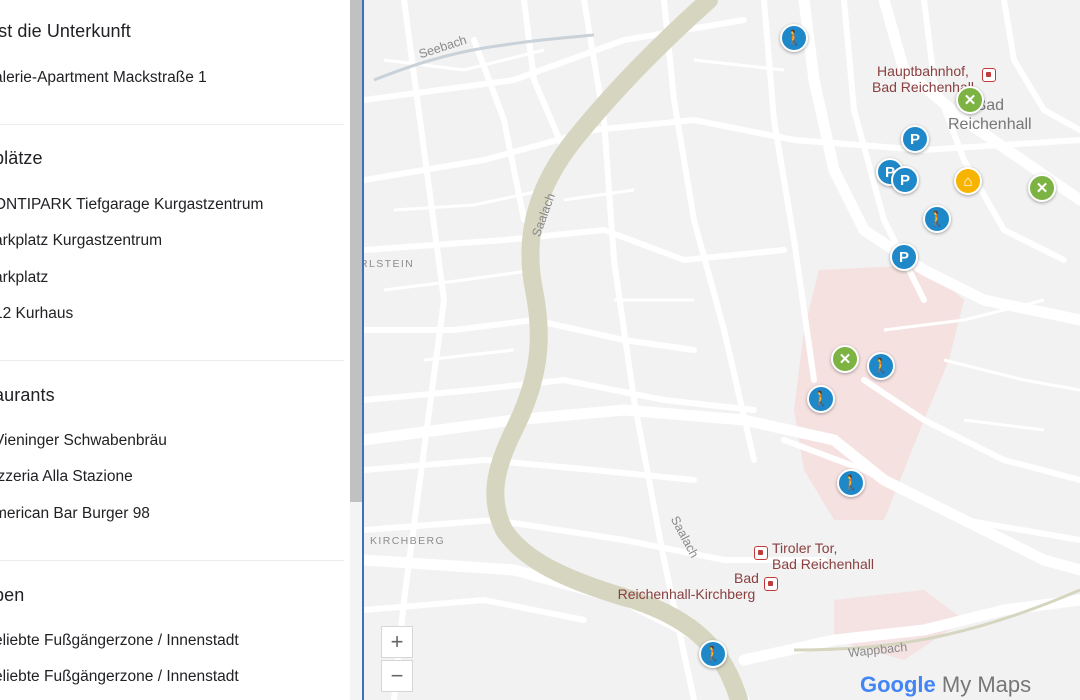 The height and width of the screenshot is (700, 1080). I want to click on sidebar-scrollbar-thumb, so click(356, 251).